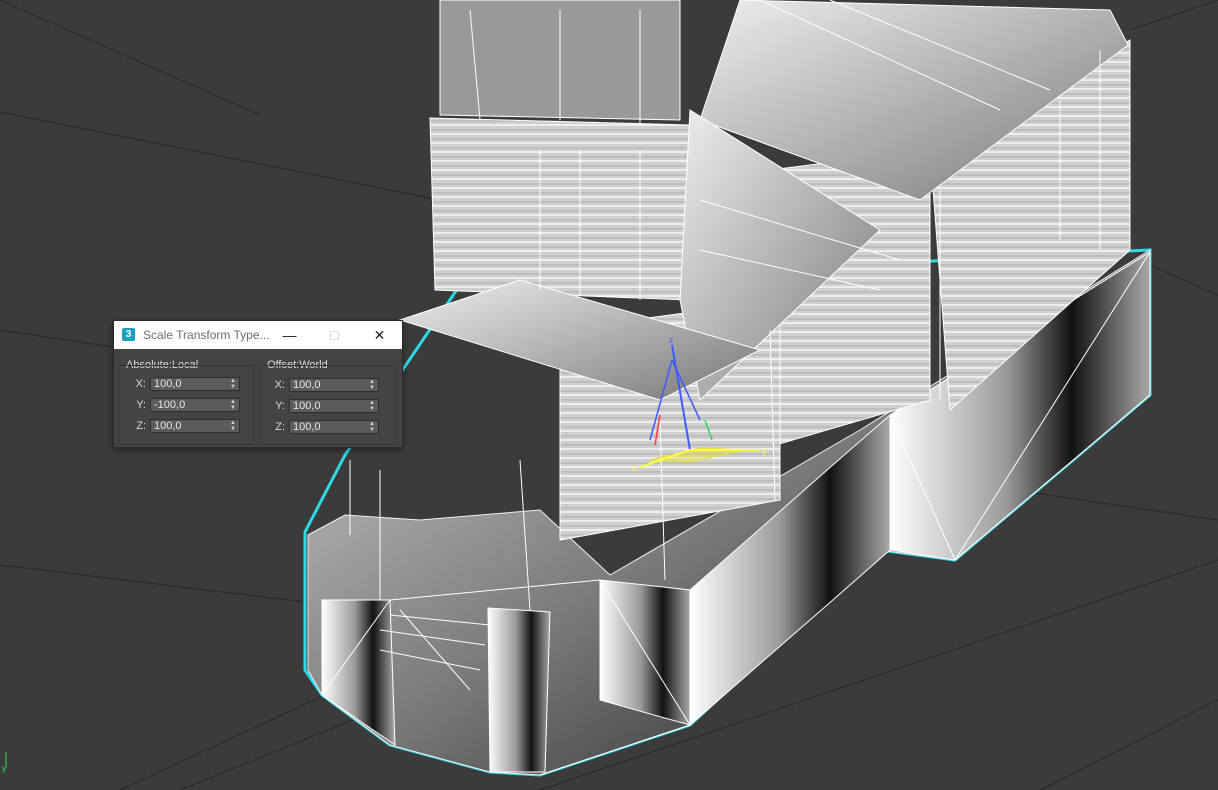 The width and height of the screenshot is (1218, 790). What do you see at coordinates (328, 427) in the screenshot?
I see `offset-z-input` at bounding box center [328, 427].